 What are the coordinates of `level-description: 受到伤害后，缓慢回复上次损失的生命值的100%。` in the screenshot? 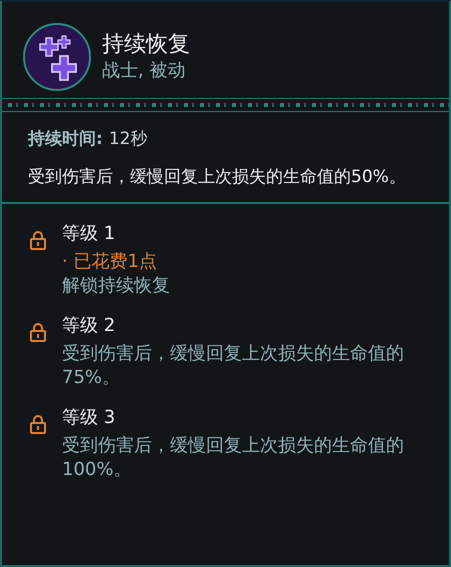 It's located at (233, 458).